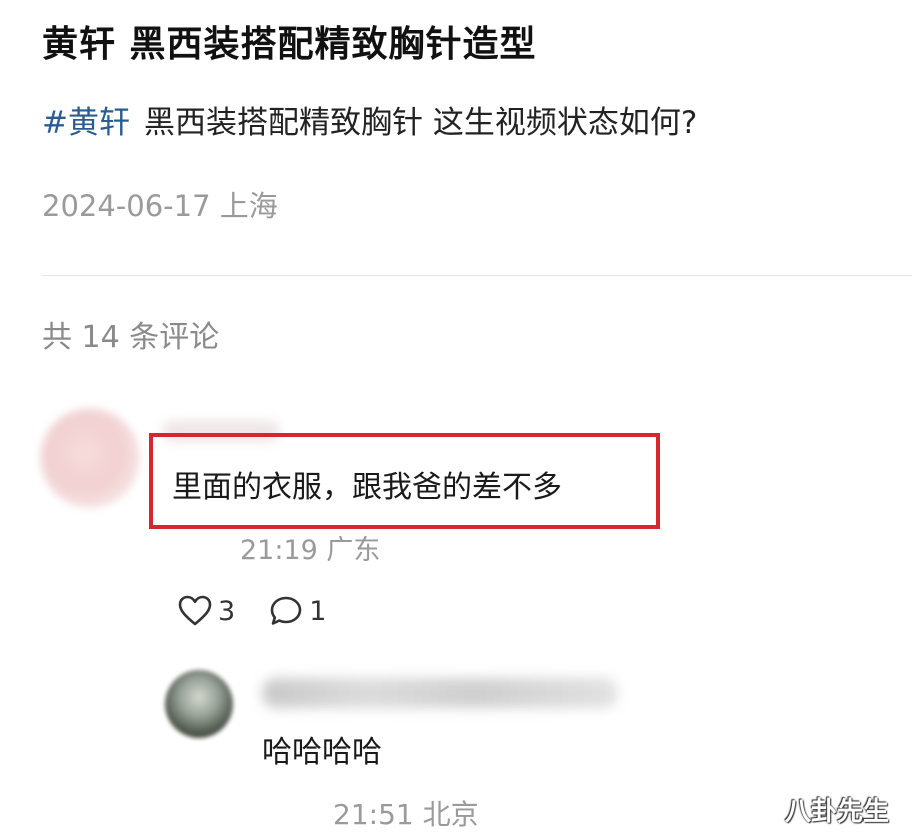 The height and width of the screenshot is (840, 912). Describe the element at coordinates (86, 123) in the screenshot. I see `hashtag-link: #黄轩` at that location.